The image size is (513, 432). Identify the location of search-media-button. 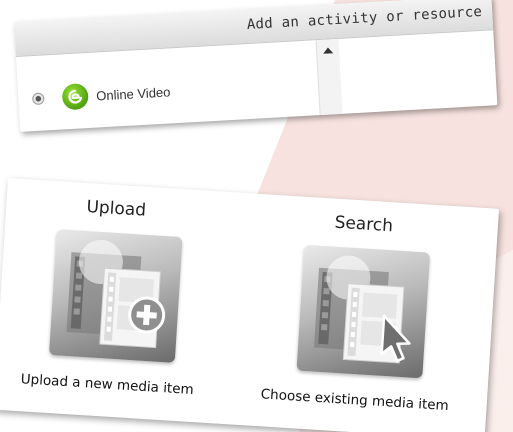
(363, 311).